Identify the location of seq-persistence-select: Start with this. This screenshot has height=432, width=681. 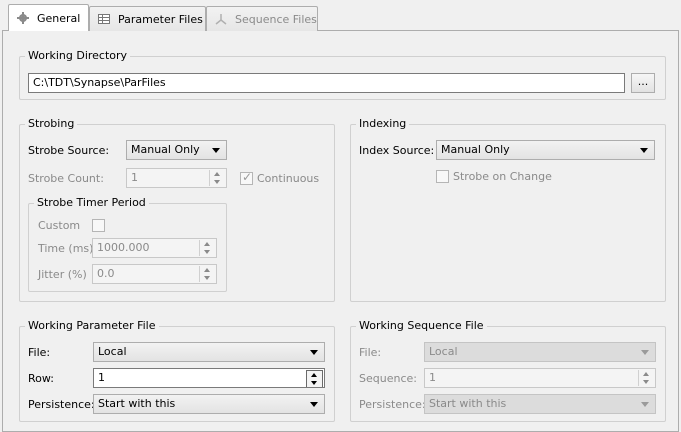
(540, 404).